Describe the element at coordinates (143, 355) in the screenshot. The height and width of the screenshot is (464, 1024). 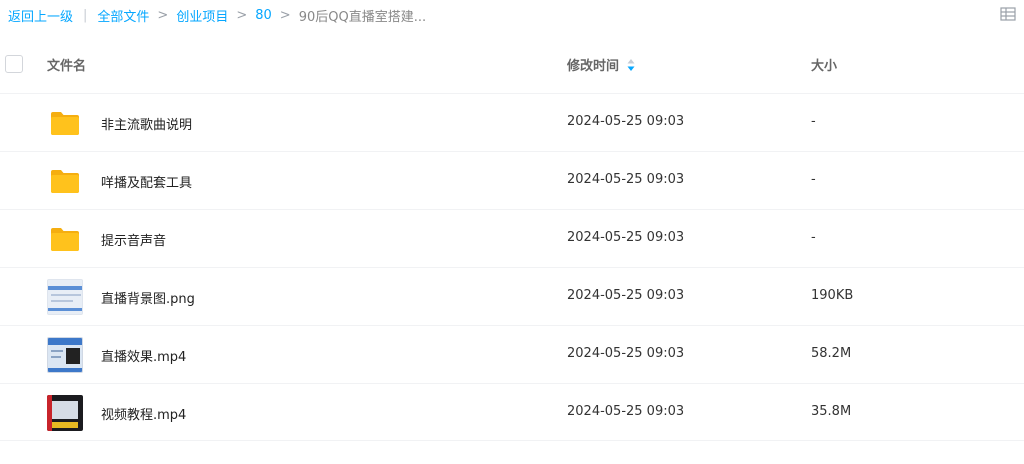
I see `file-name: 直播效果.mp4` at that location.